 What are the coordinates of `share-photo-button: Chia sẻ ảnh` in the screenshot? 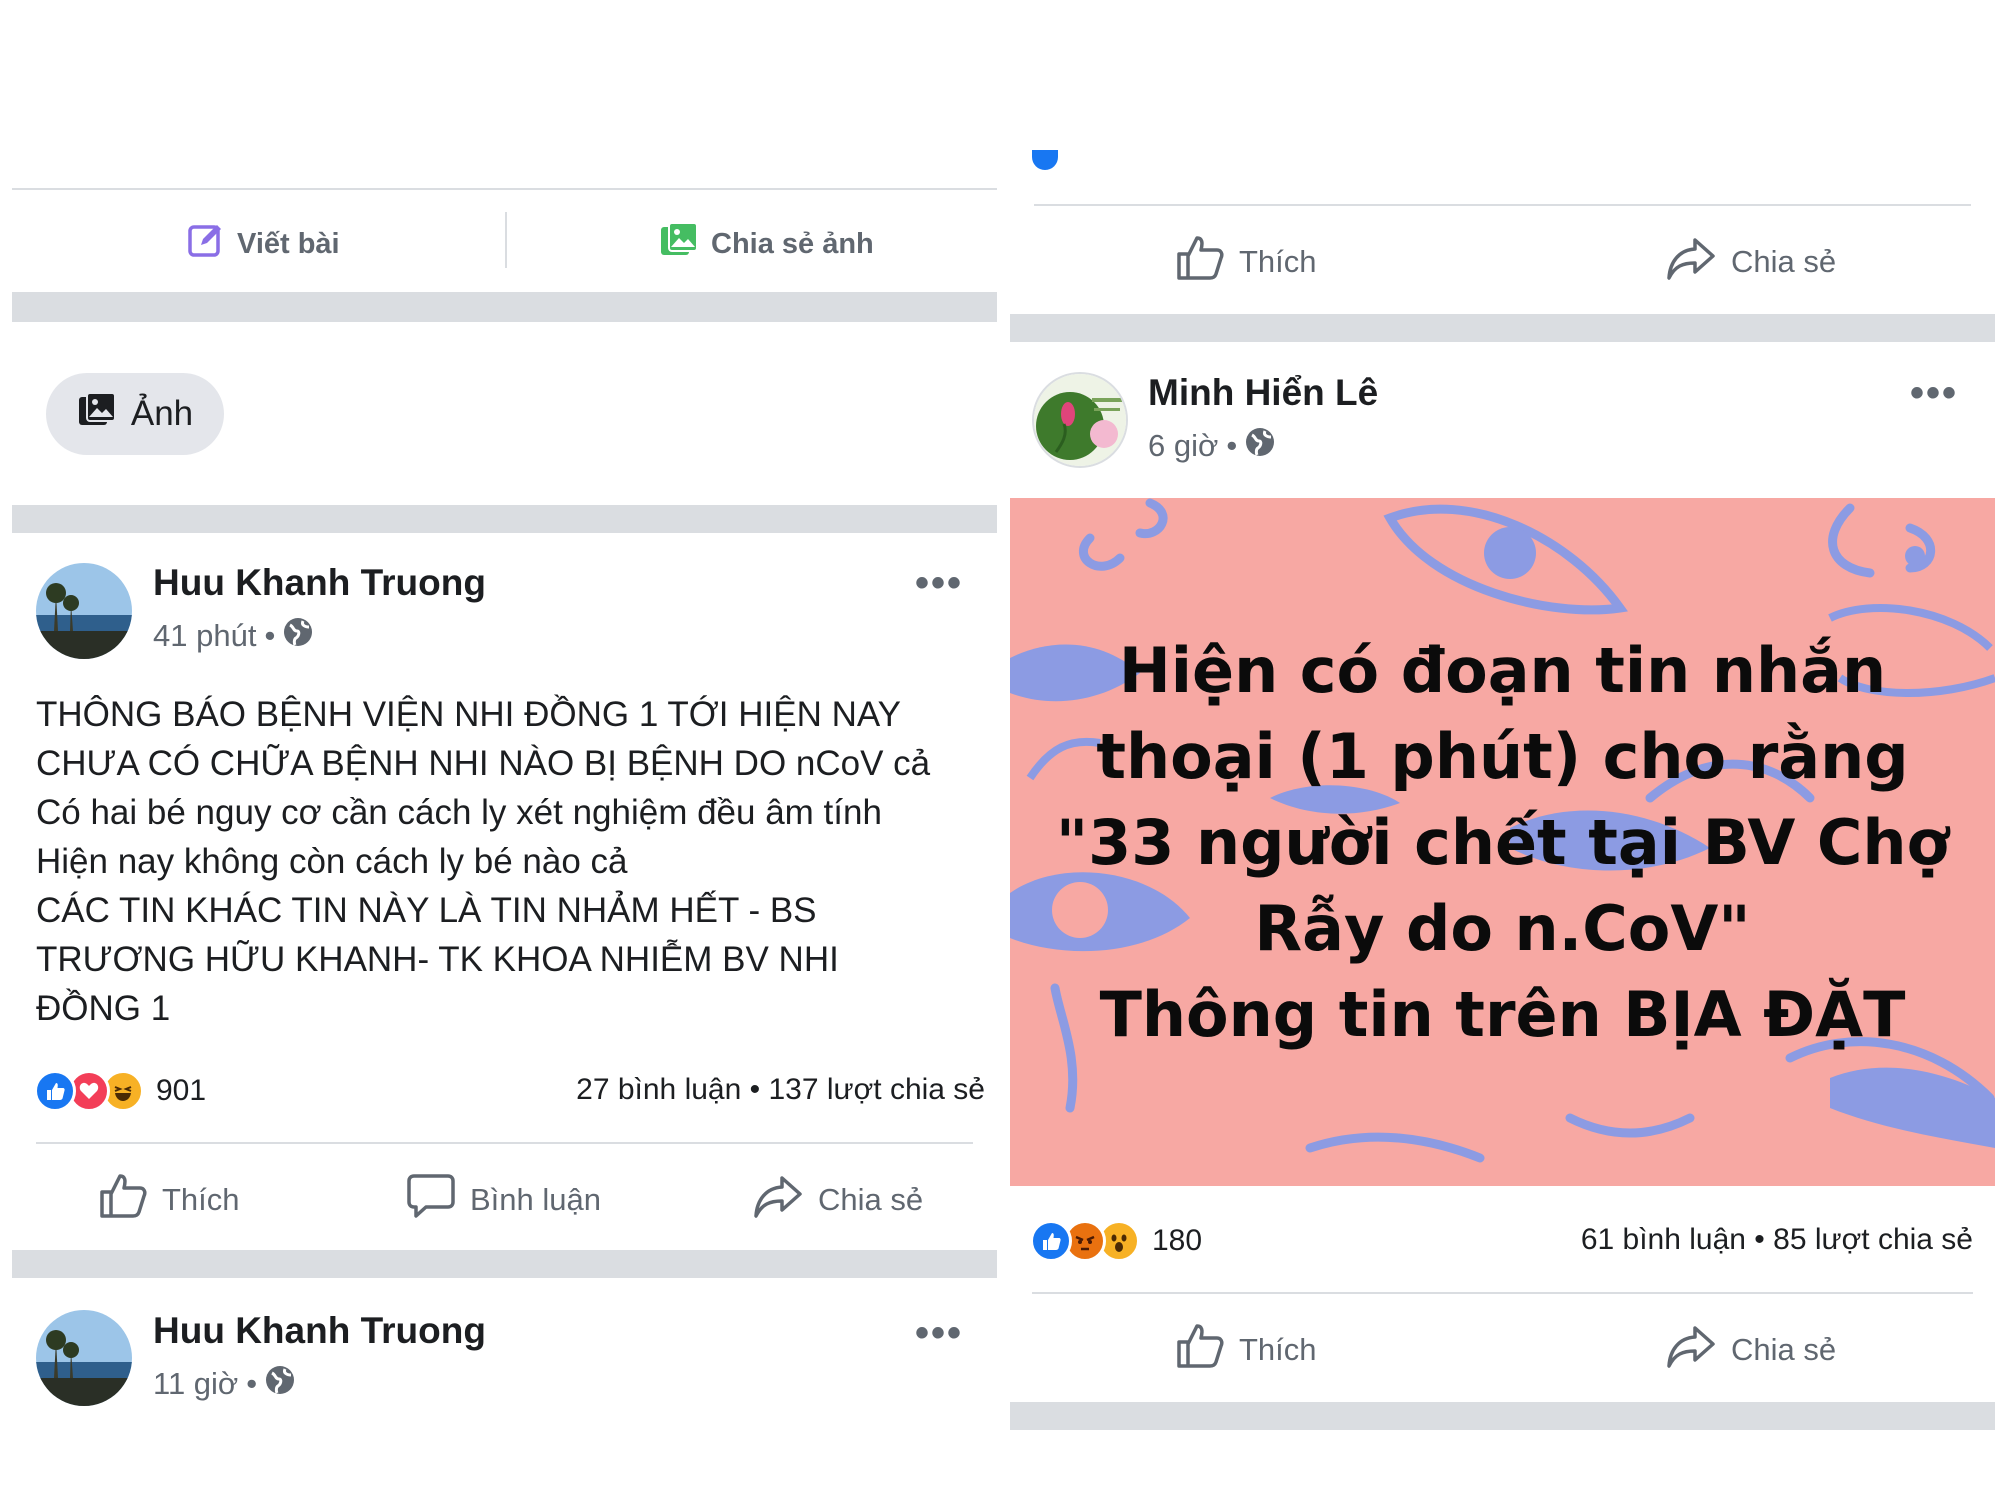 It's located at (766, 244).